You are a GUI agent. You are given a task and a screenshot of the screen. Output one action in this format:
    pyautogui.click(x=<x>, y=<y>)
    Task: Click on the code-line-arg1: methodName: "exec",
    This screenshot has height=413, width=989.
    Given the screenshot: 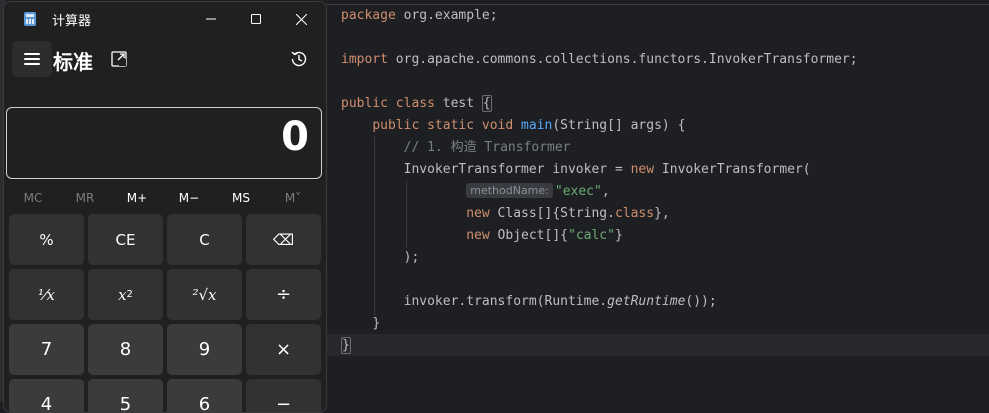 What is the action you would take?
    pyautogui.click(x=475, y=192)
    